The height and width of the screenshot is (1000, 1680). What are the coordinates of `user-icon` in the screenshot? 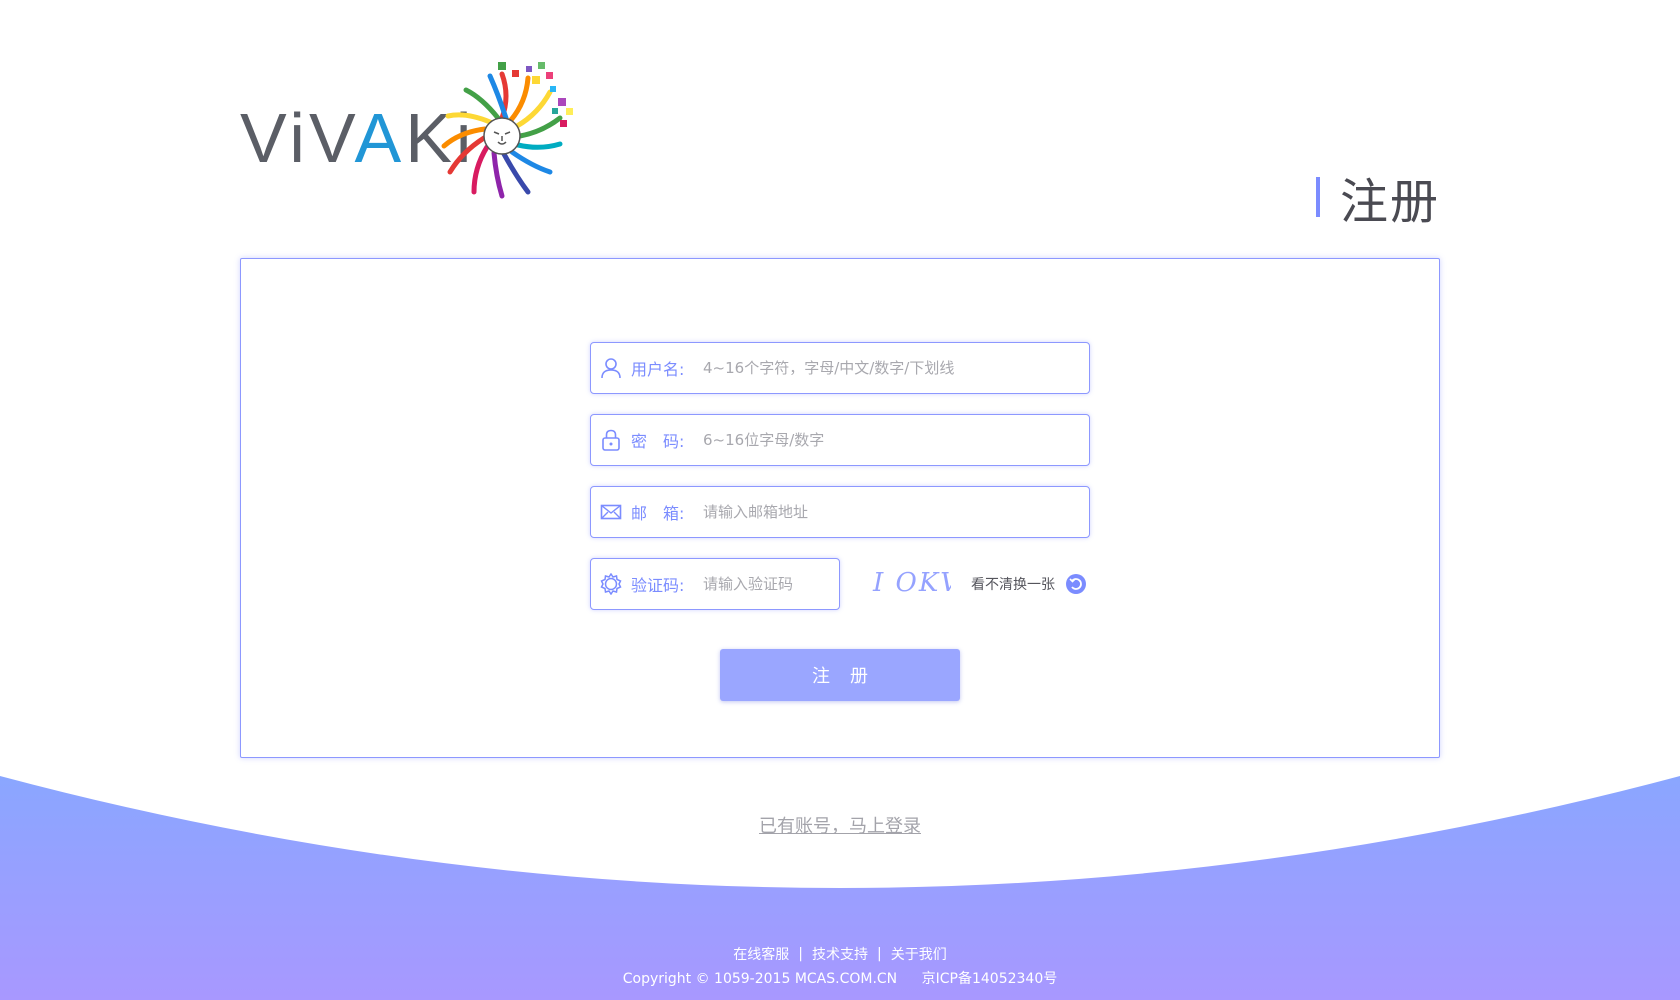 It's located at (611, 368).